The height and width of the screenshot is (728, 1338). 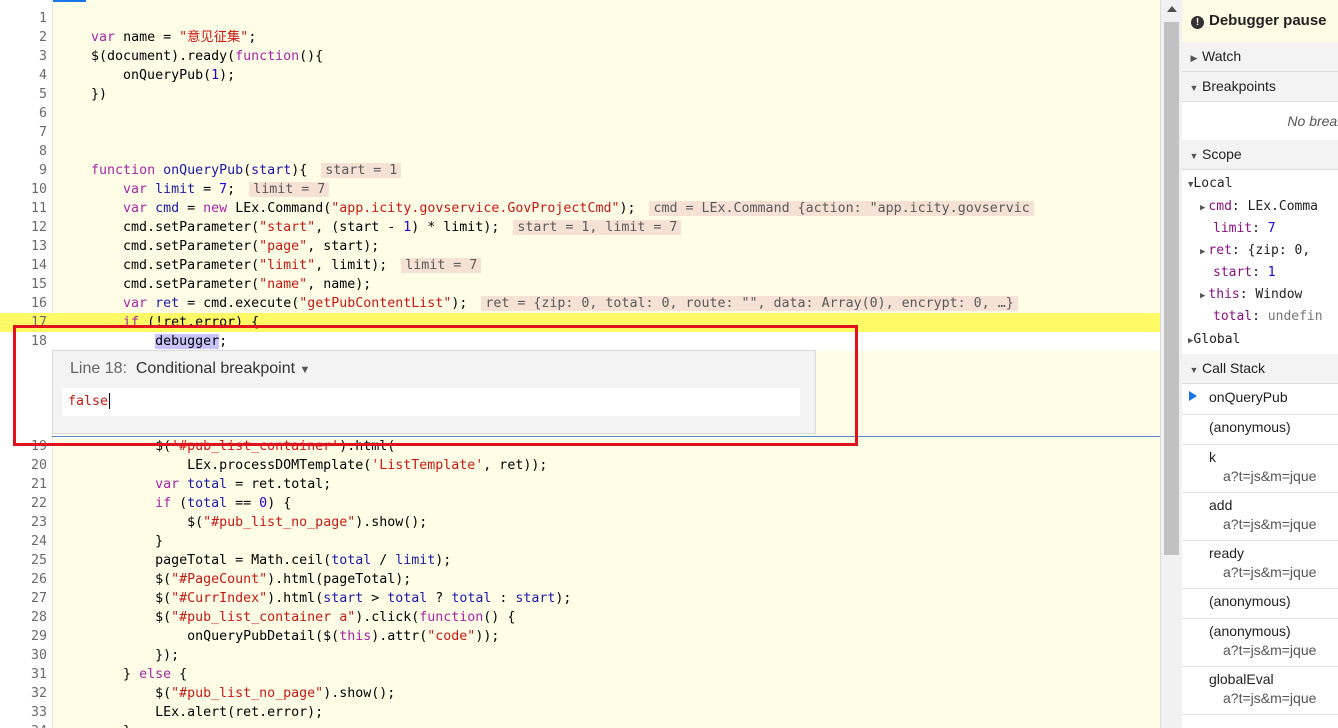 What do you see at coordinates (580, 541) in the screenshot?
I see `code-line: 24 }` at bounding box center [580, 541].